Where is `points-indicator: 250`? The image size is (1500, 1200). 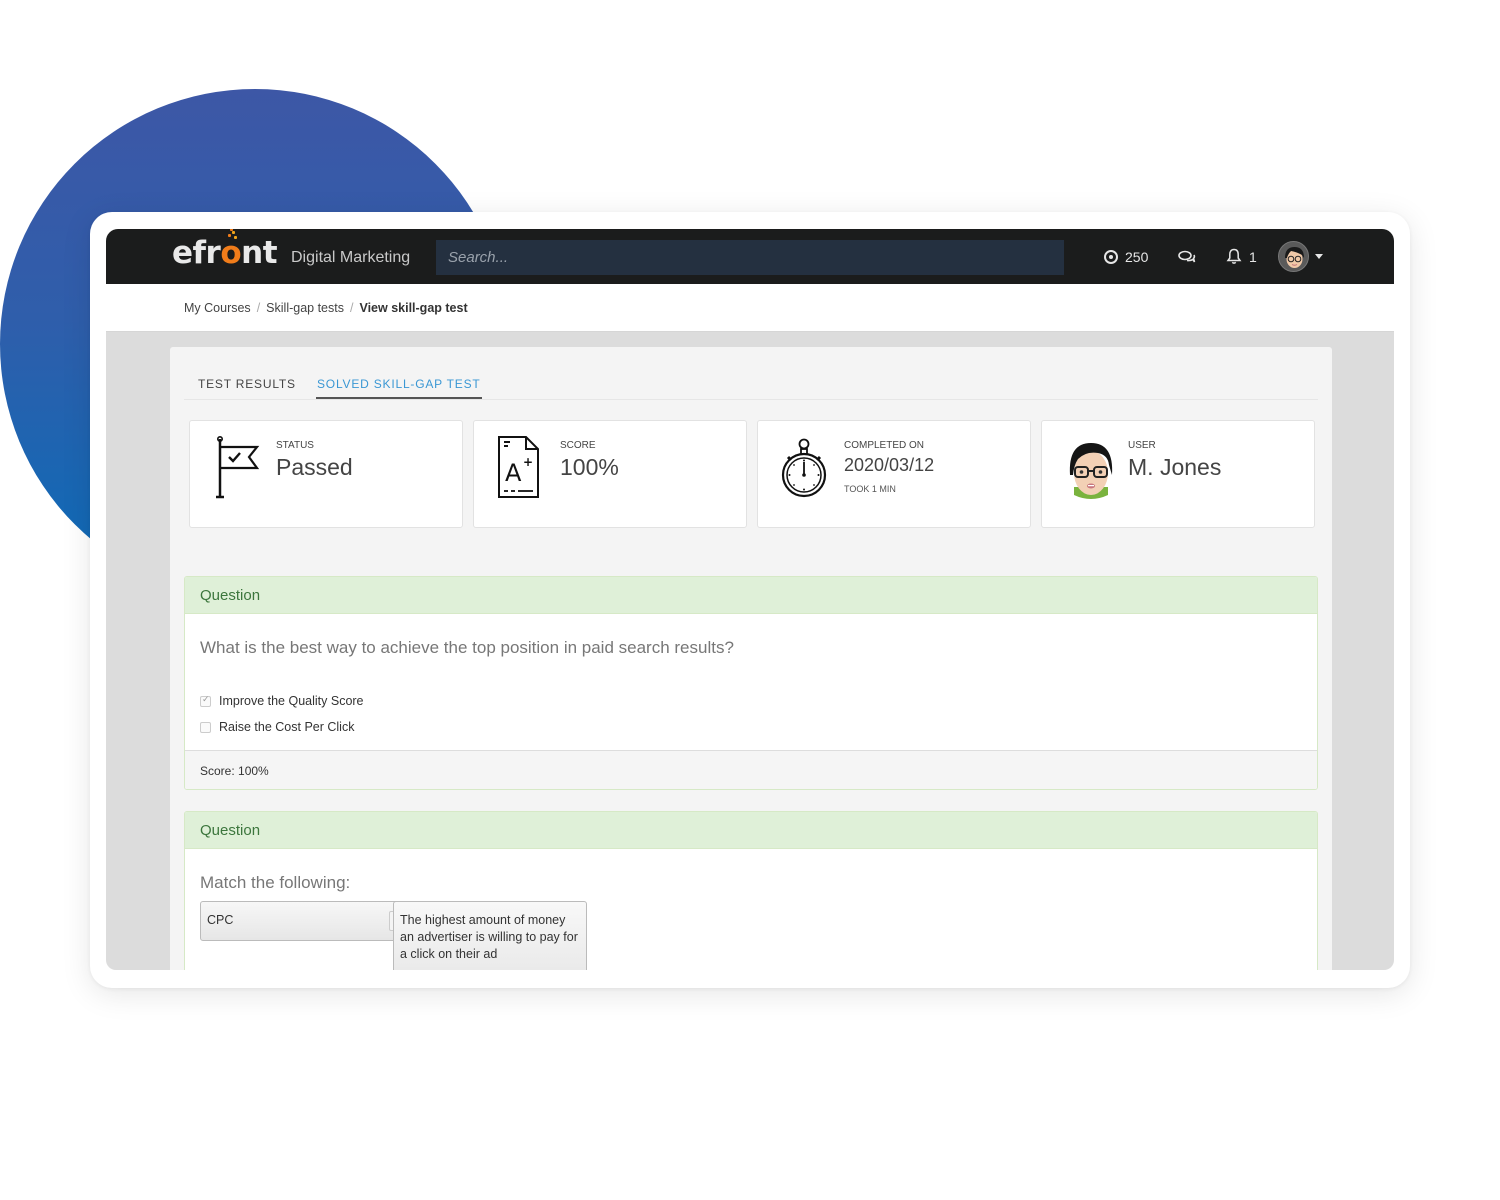
points-indicator: 250 is located at coordinates (1126, 256).